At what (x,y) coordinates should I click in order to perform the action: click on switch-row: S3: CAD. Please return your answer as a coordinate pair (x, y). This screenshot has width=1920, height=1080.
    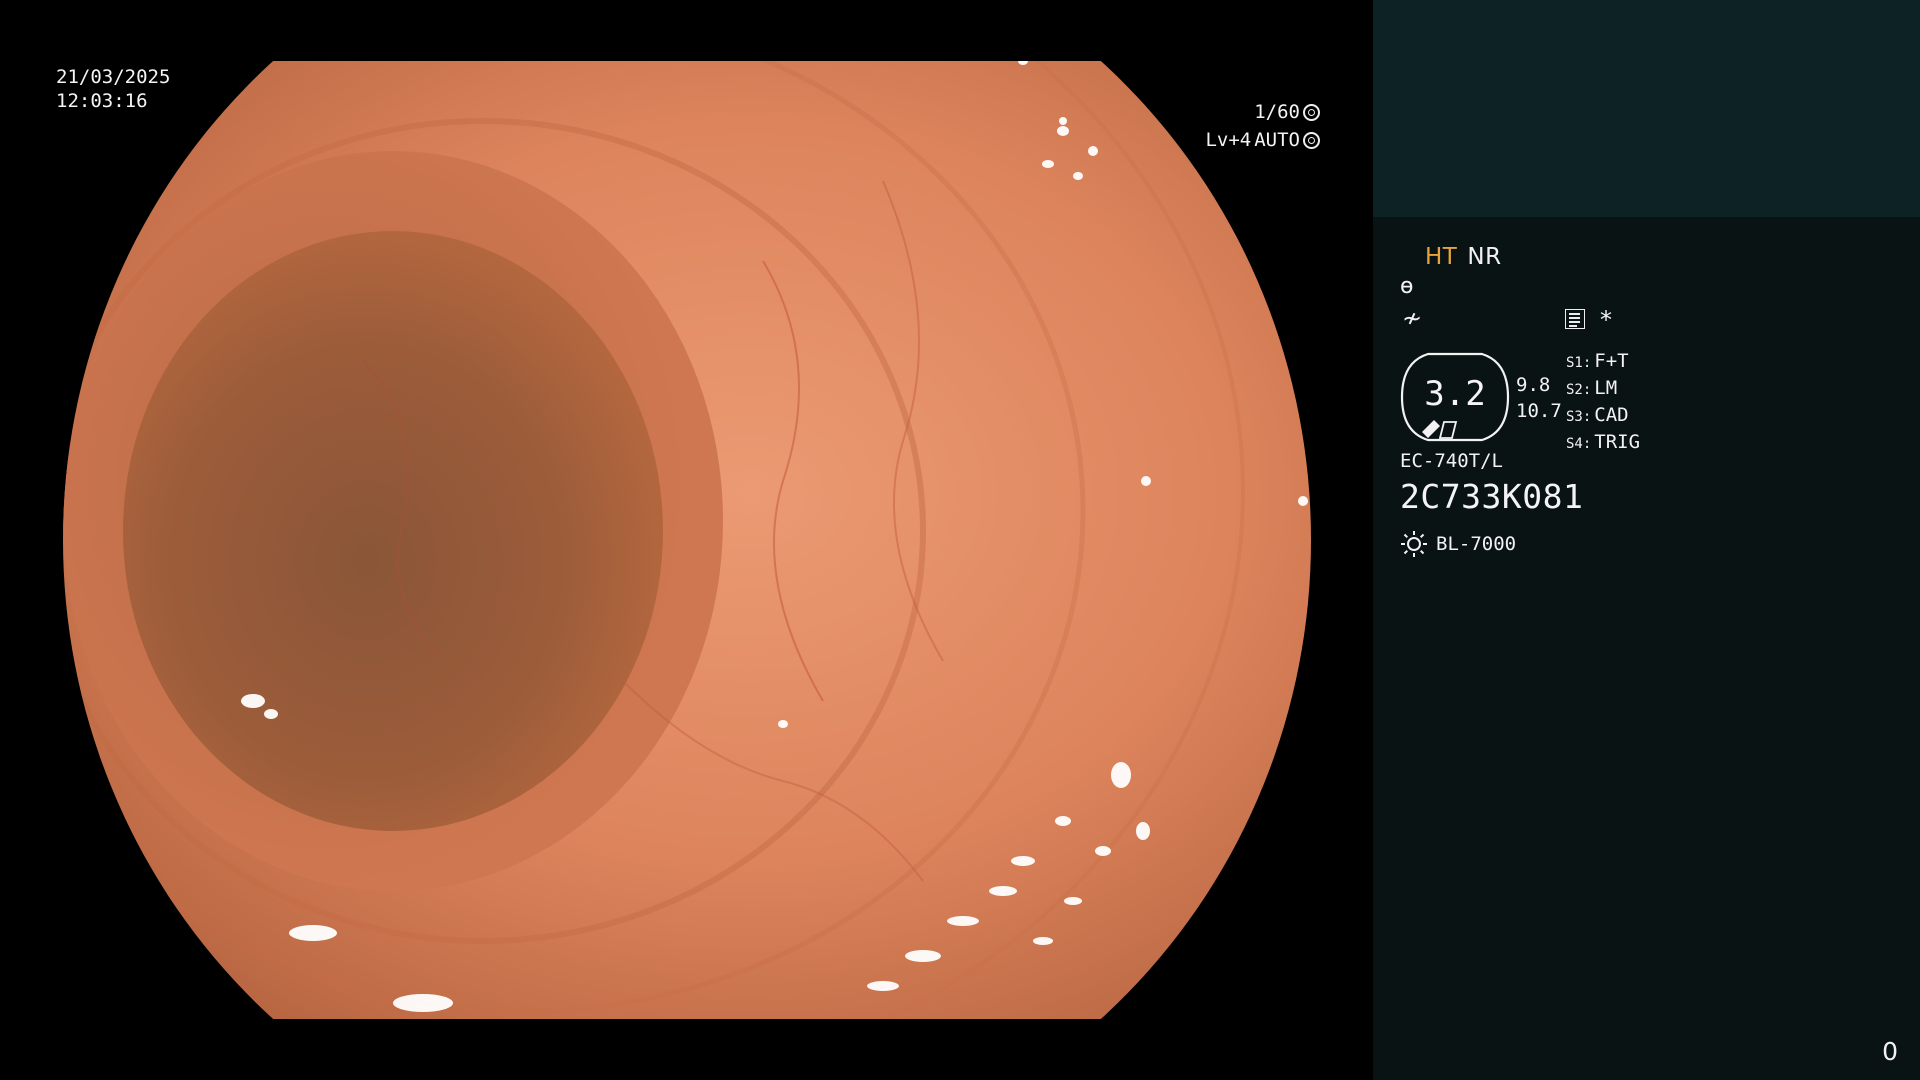
    Looking at the image, I should click on (1603, 416).